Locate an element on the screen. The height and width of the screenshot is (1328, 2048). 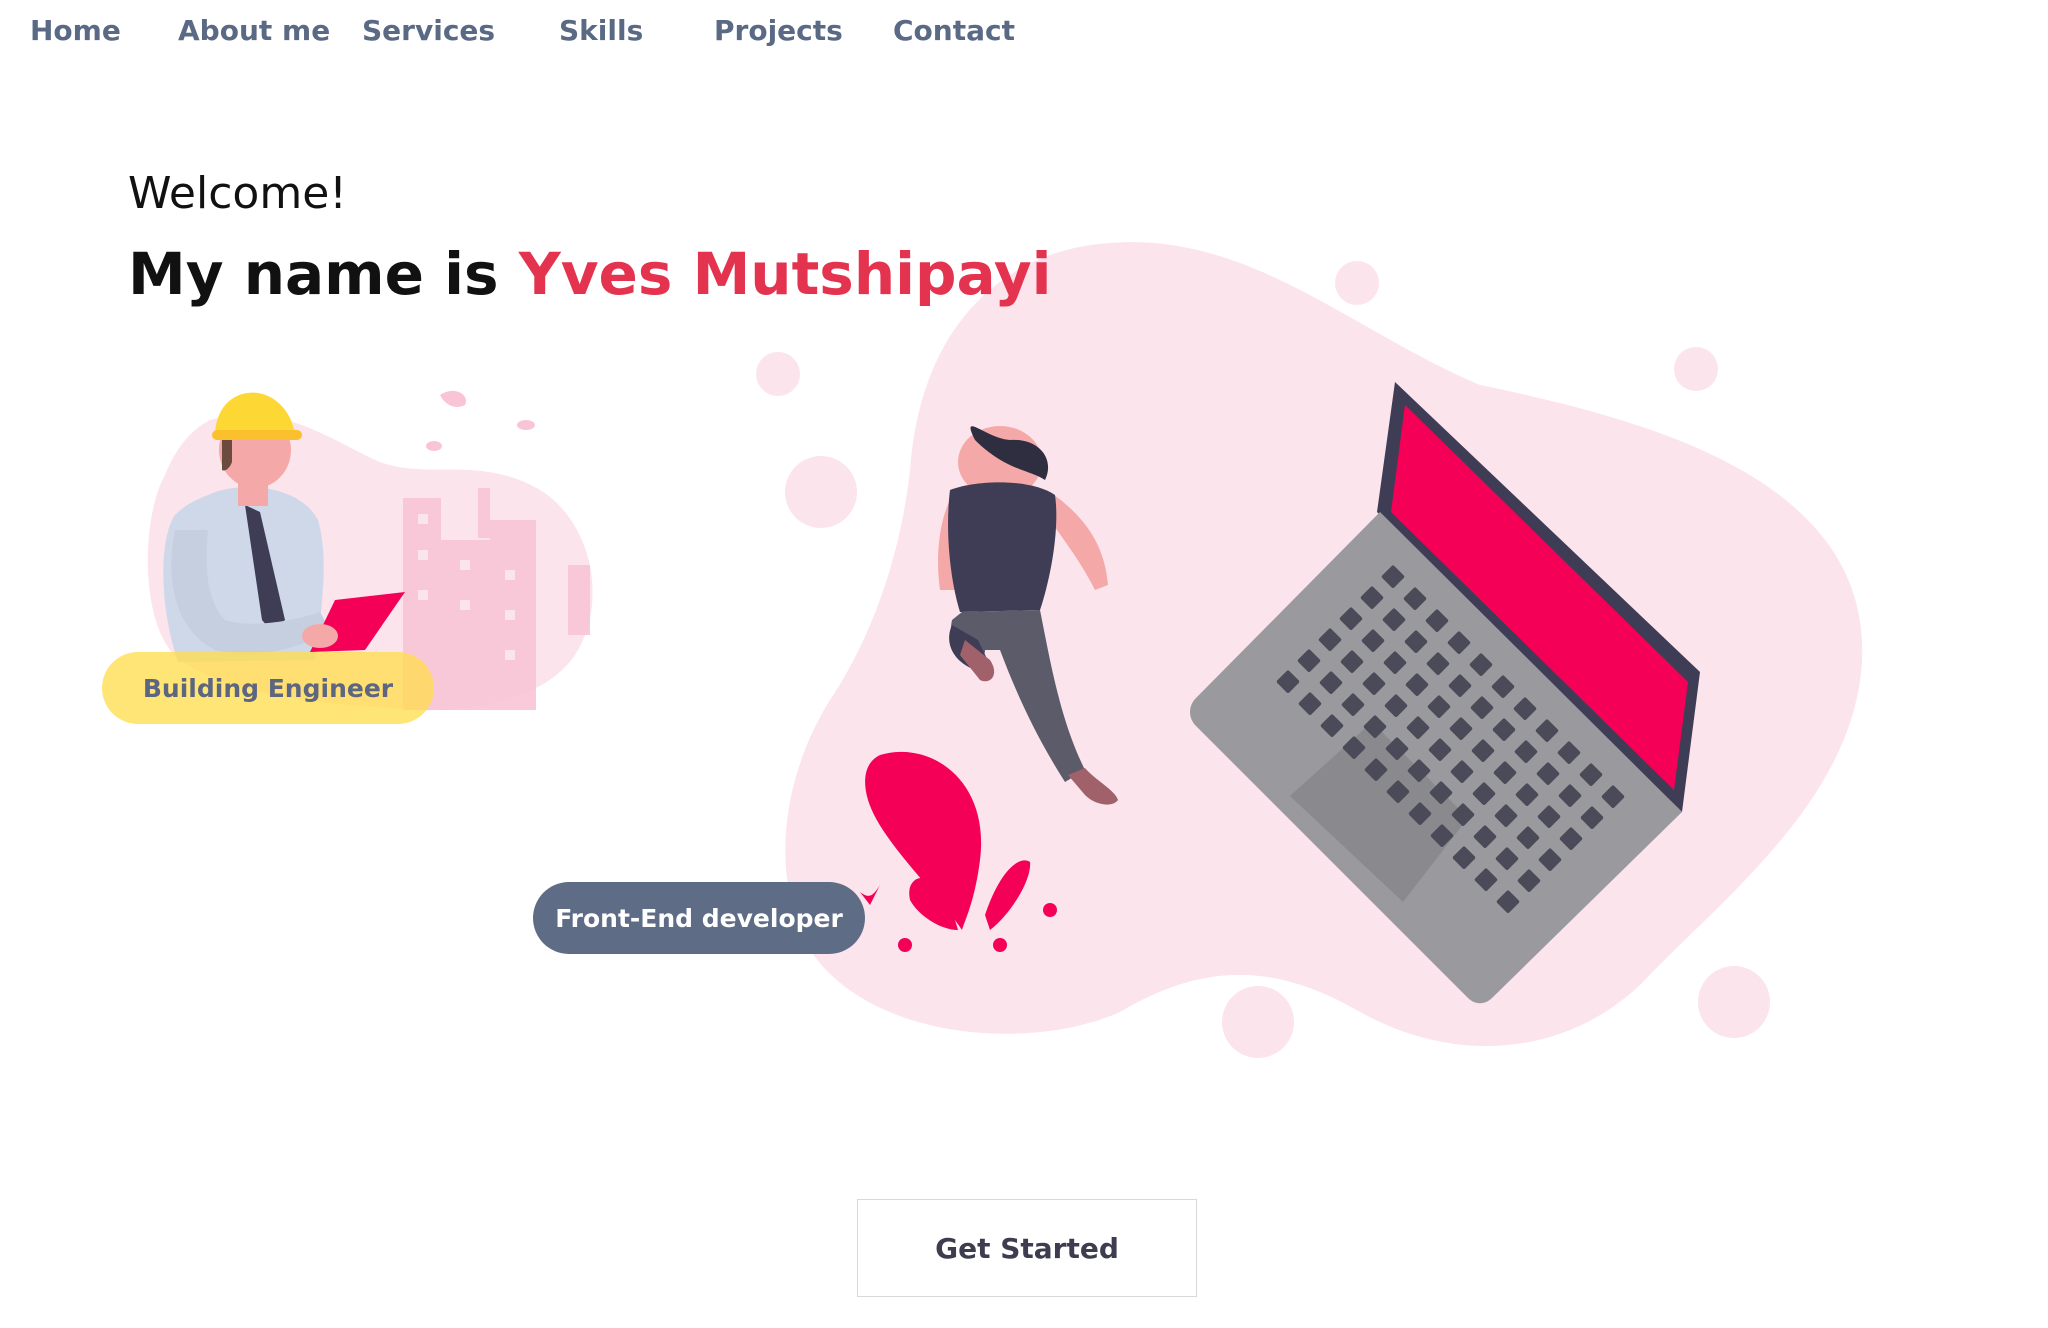
laptop-screen is located at coordinates (1539, 597).